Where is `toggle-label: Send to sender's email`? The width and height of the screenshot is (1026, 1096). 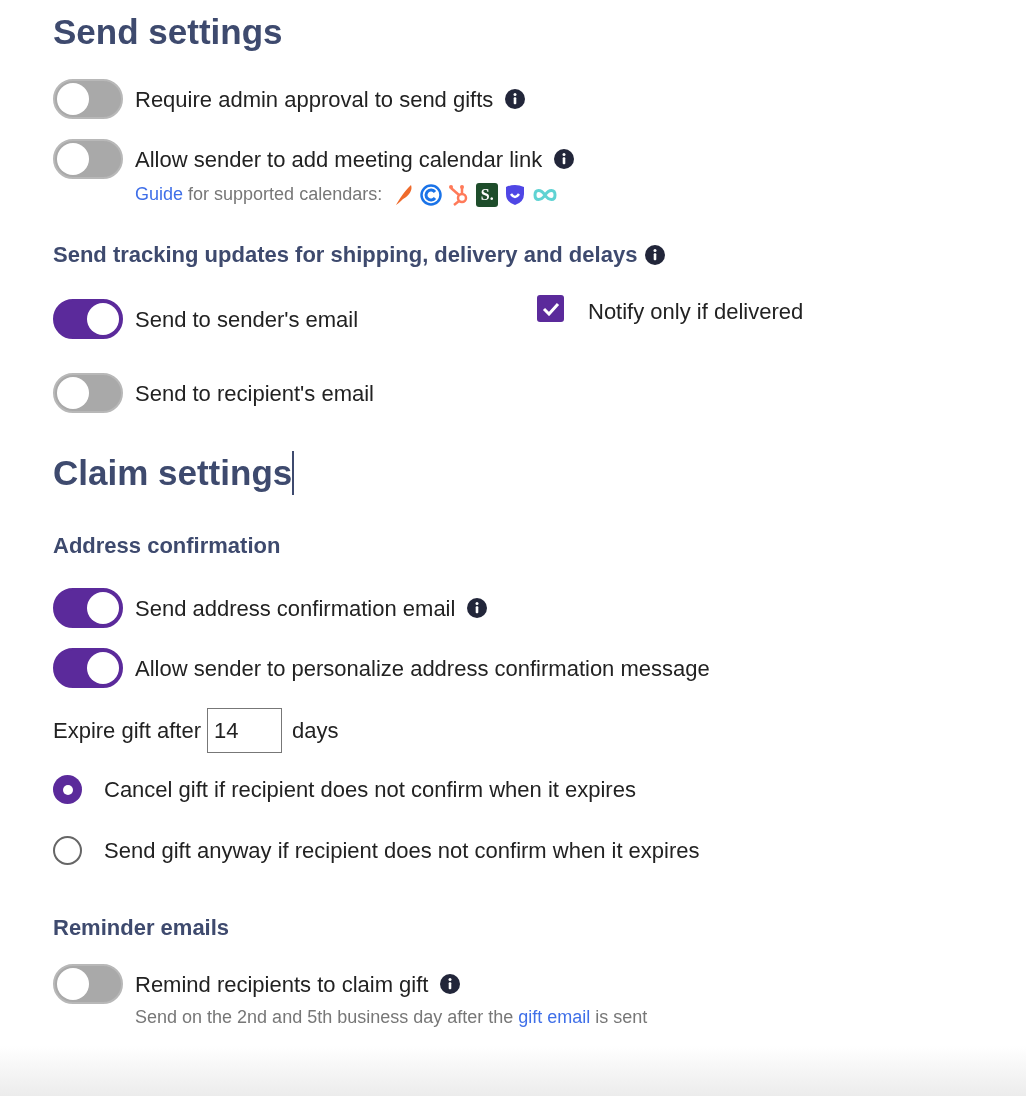 toggle-label: Send to sender's email is located at coordinates (247, 319).